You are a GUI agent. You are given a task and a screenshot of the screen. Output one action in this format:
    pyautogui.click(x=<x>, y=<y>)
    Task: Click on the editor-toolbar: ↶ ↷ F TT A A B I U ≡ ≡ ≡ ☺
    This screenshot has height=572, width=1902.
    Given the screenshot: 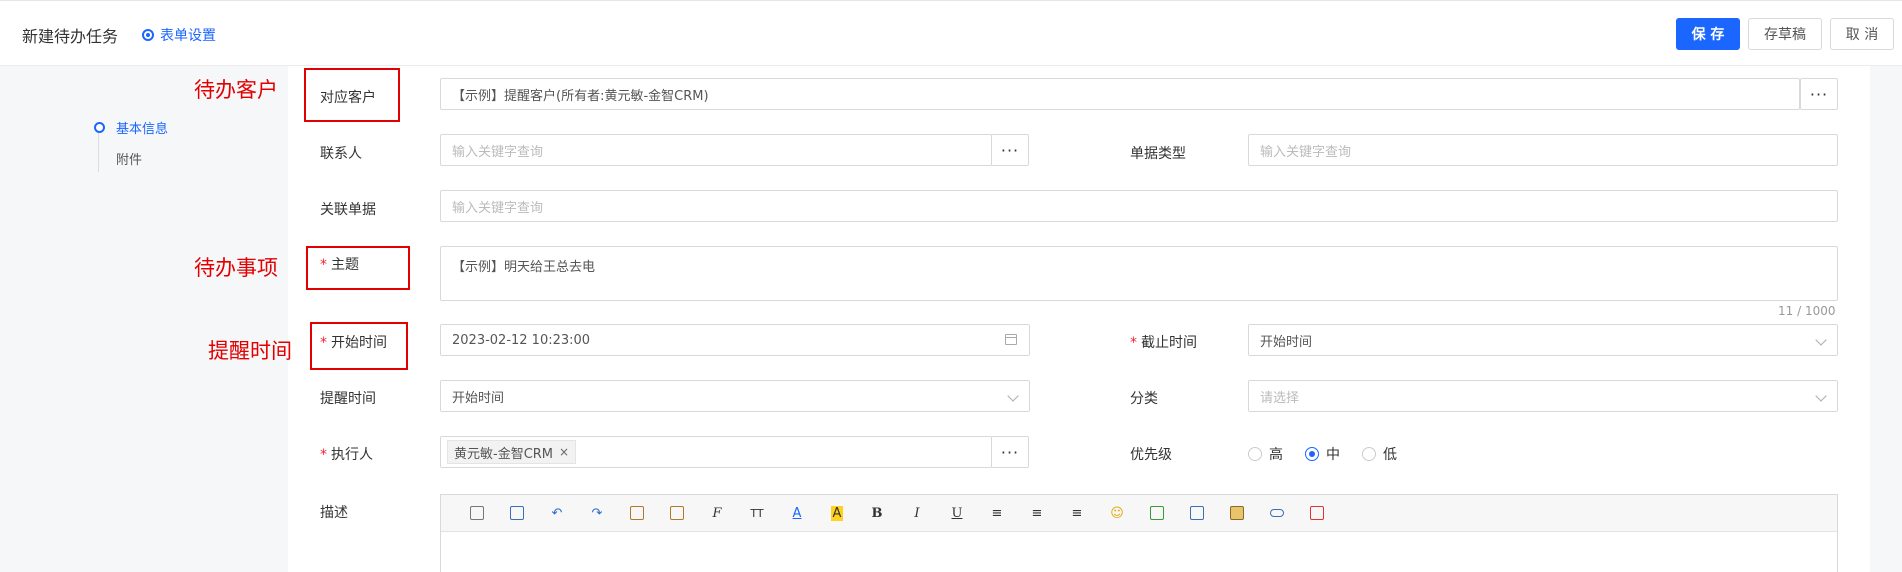 What is the action you would take?
    pyautogui.click(x=1139, y=513)
    